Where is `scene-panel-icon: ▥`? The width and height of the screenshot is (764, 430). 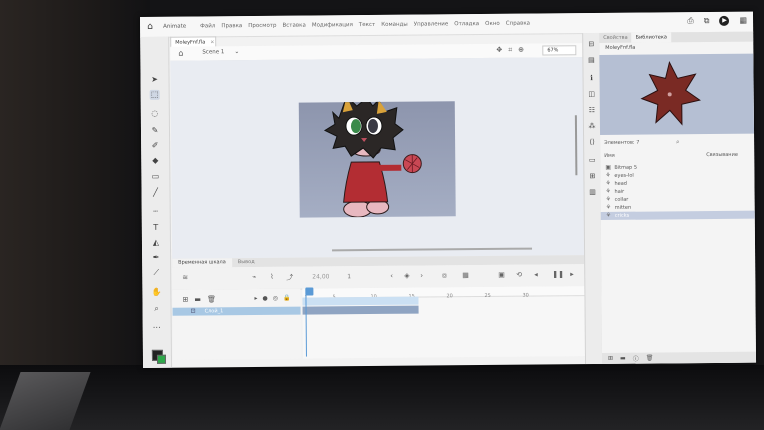 scene-panel-icon: ▥ is located at coordinates (593, 192).